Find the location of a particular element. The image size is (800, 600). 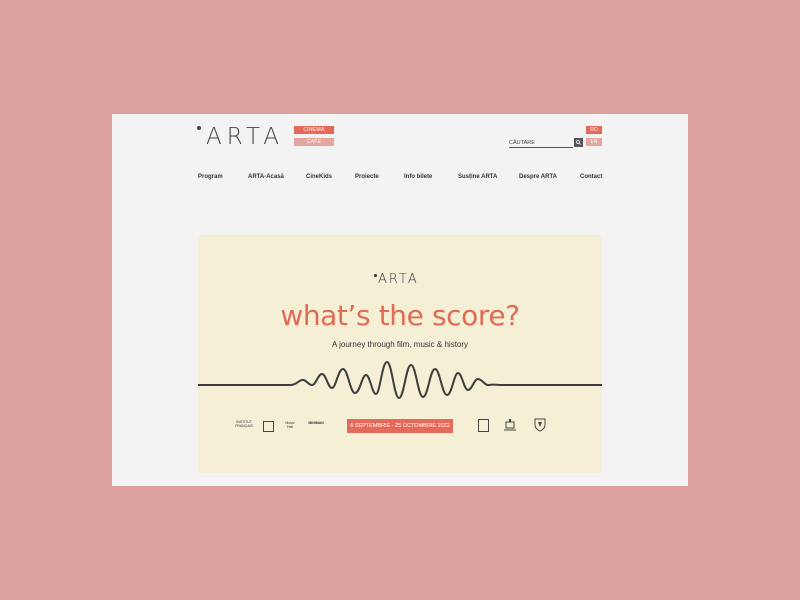

nav-despre-arta: Despre ARTA is located at coordinates (538, 177).